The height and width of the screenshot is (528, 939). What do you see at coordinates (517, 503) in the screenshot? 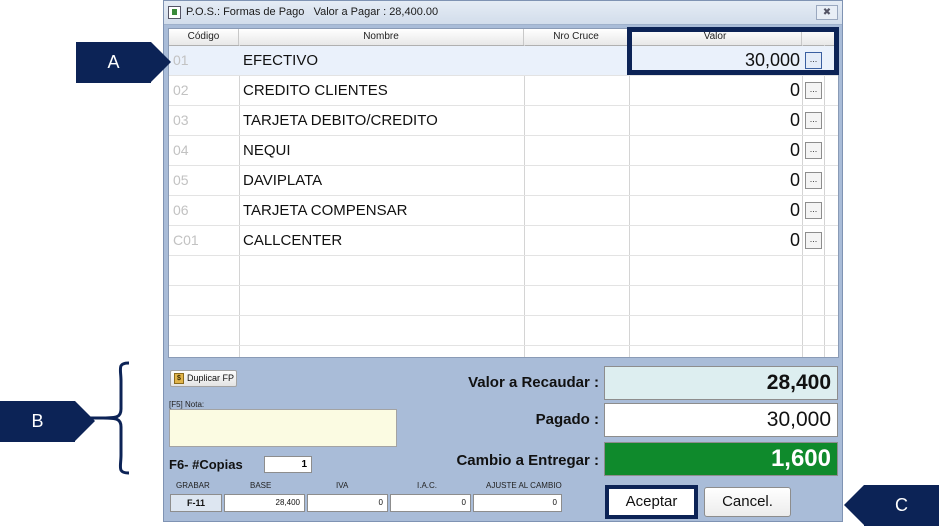
I see `ajuste-value: 0` at bounding box center [517, 503].